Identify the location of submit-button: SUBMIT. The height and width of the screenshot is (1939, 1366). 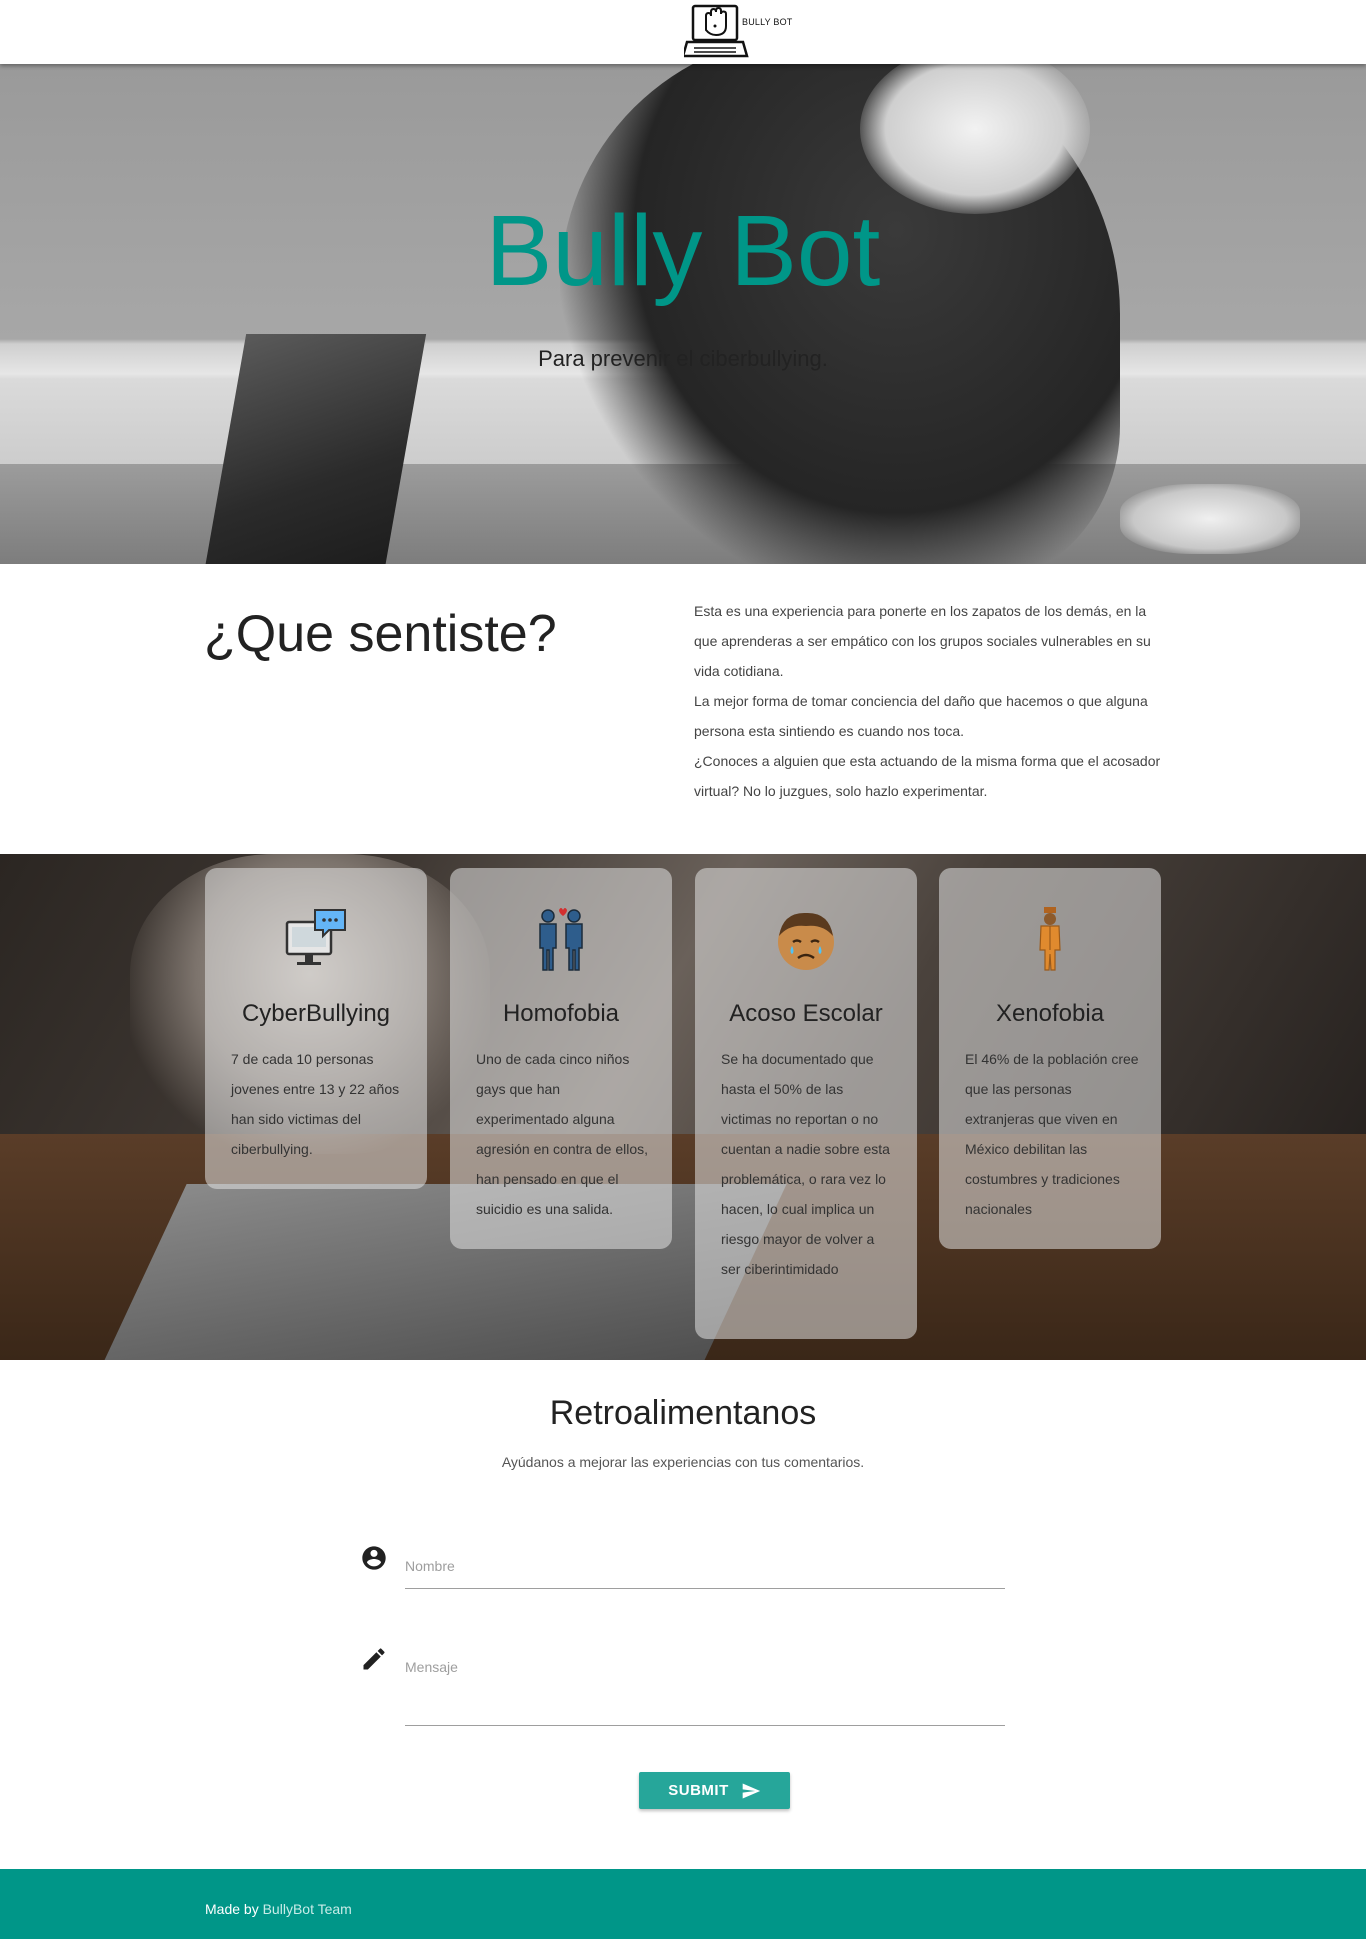
(714, 1790).